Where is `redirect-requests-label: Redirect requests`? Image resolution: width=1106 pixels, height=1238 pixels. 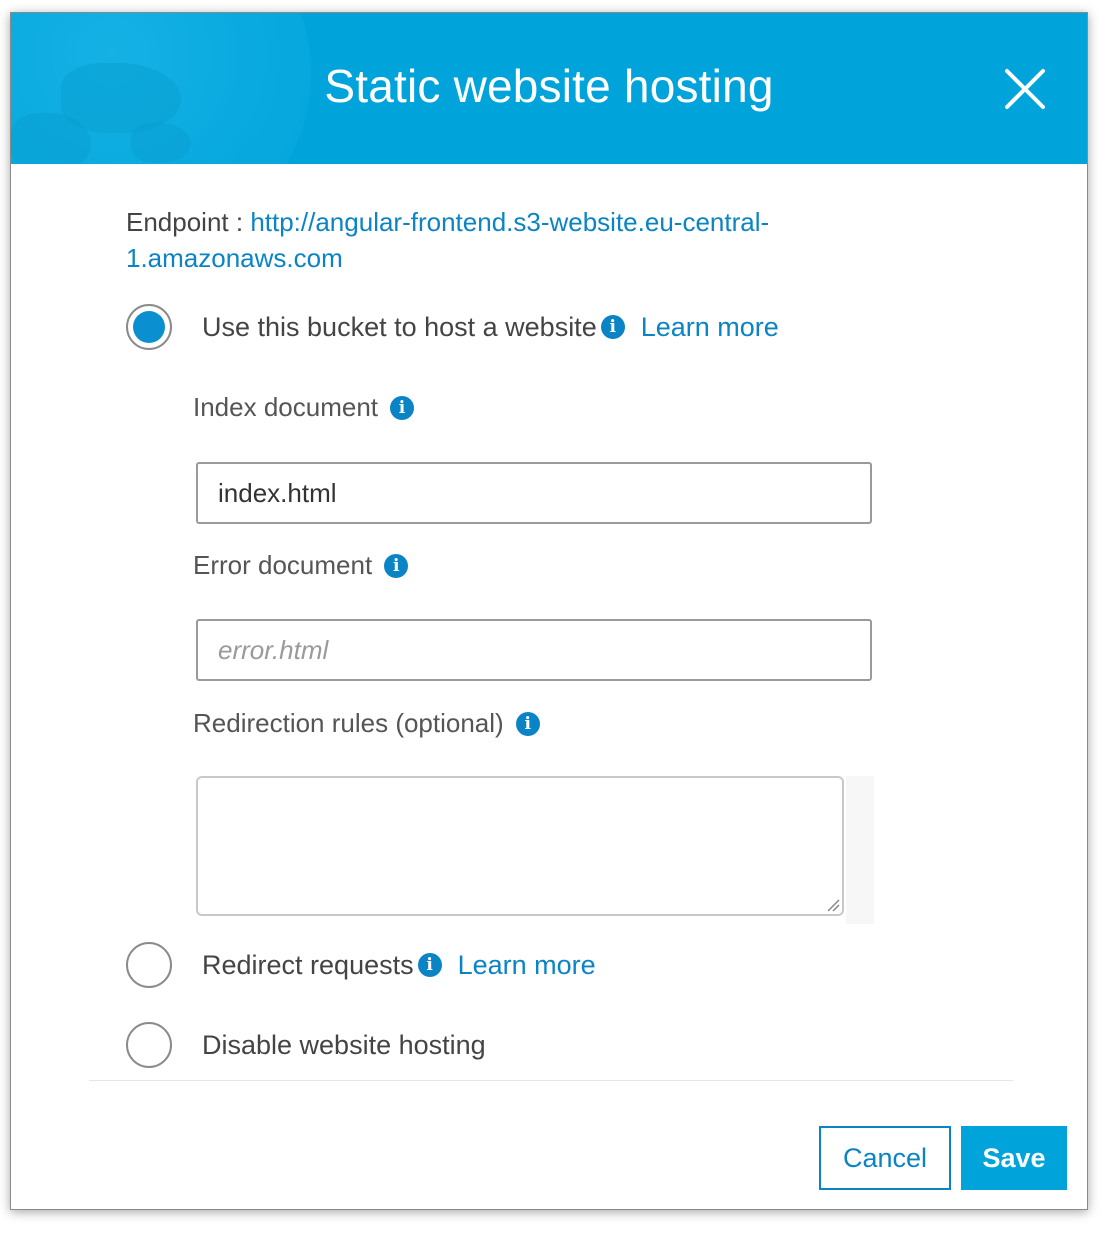 redirect-requests-label: Redirect requests is located at coordinates (308, 964).